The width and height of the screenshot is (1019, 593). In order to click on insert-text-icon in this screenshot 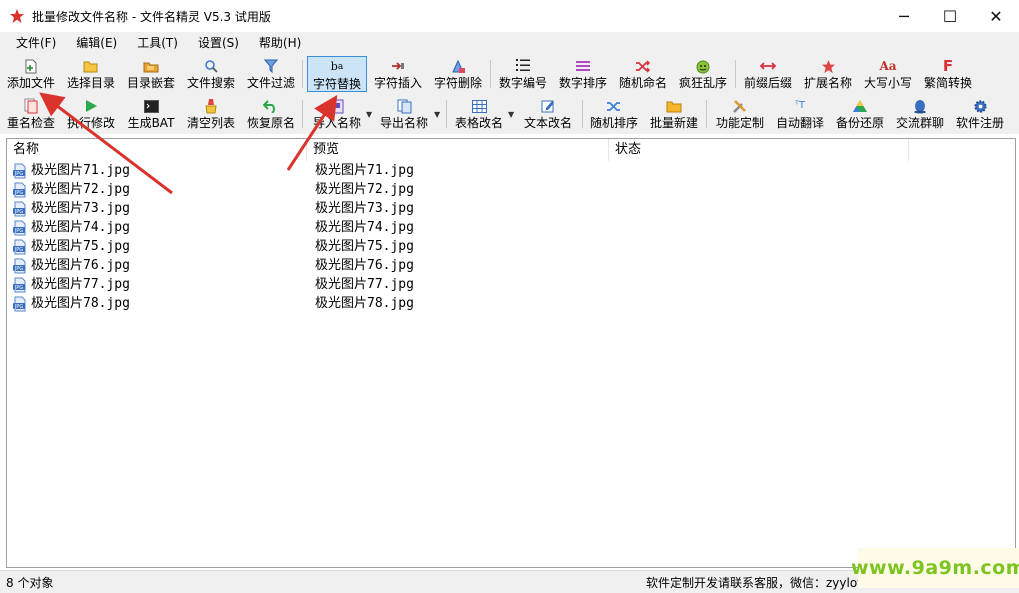, I will do `click(398, 66)`.